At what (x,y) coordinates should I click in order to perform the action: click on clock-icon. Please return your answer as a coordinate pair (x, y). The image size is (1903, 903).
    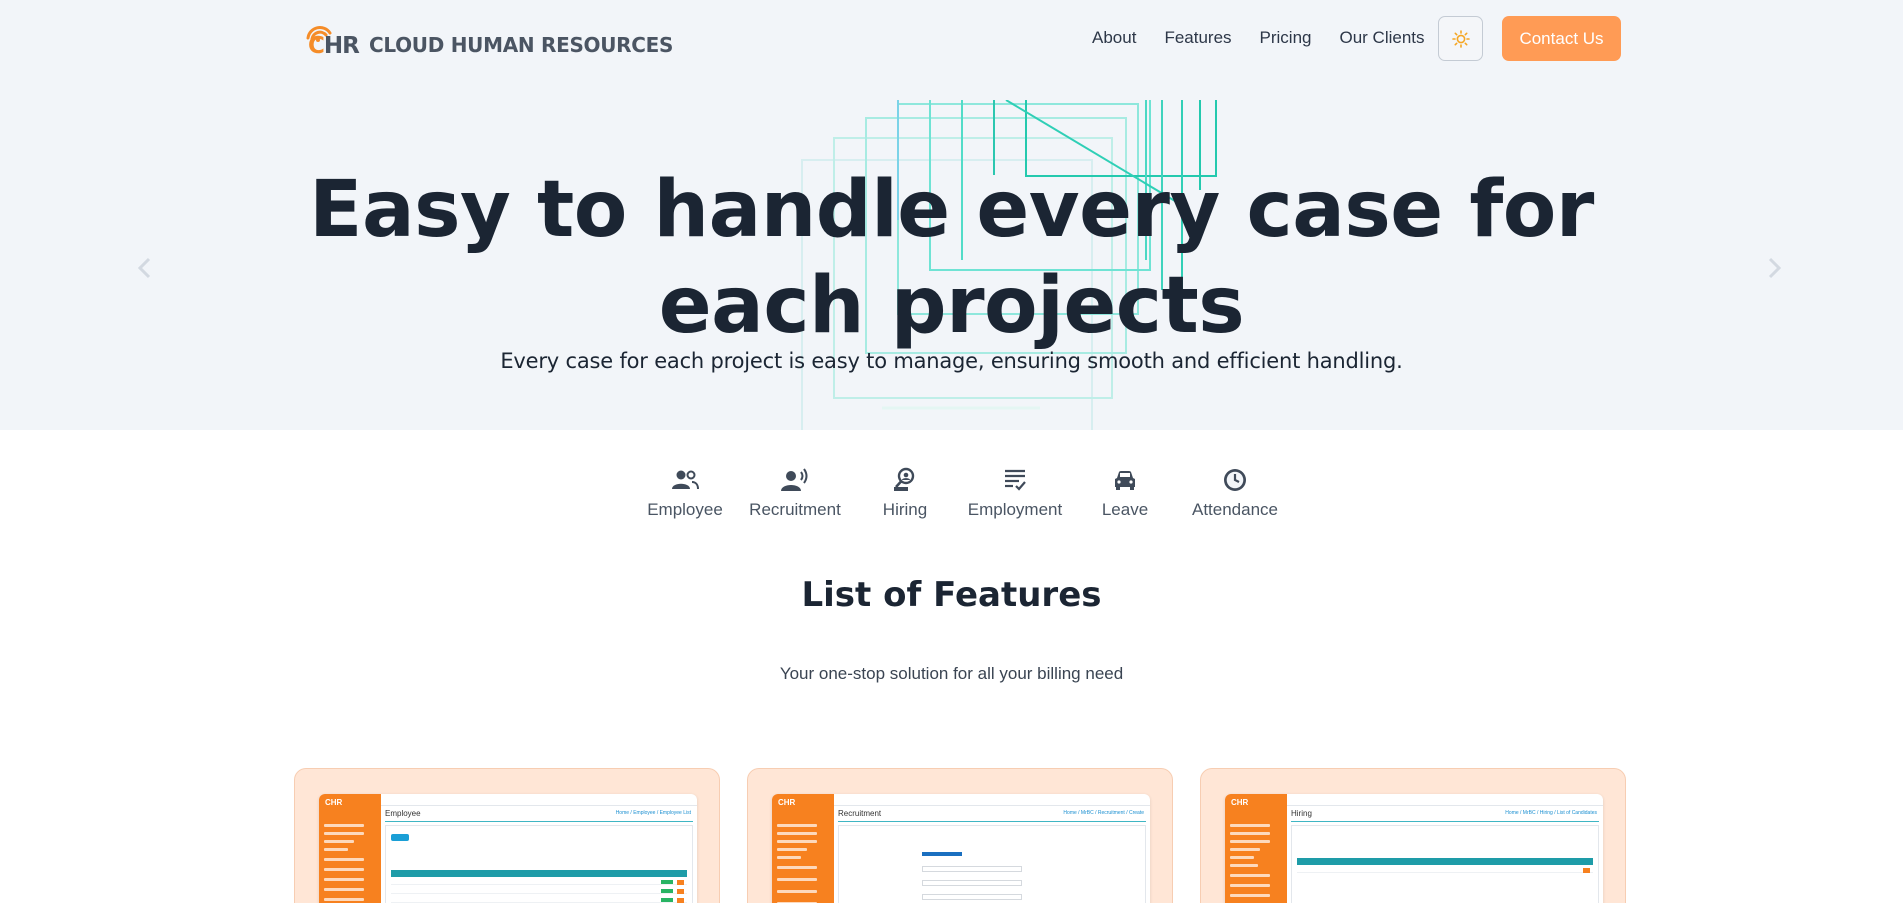
    Looking at the image, I should click on (1235, 480).